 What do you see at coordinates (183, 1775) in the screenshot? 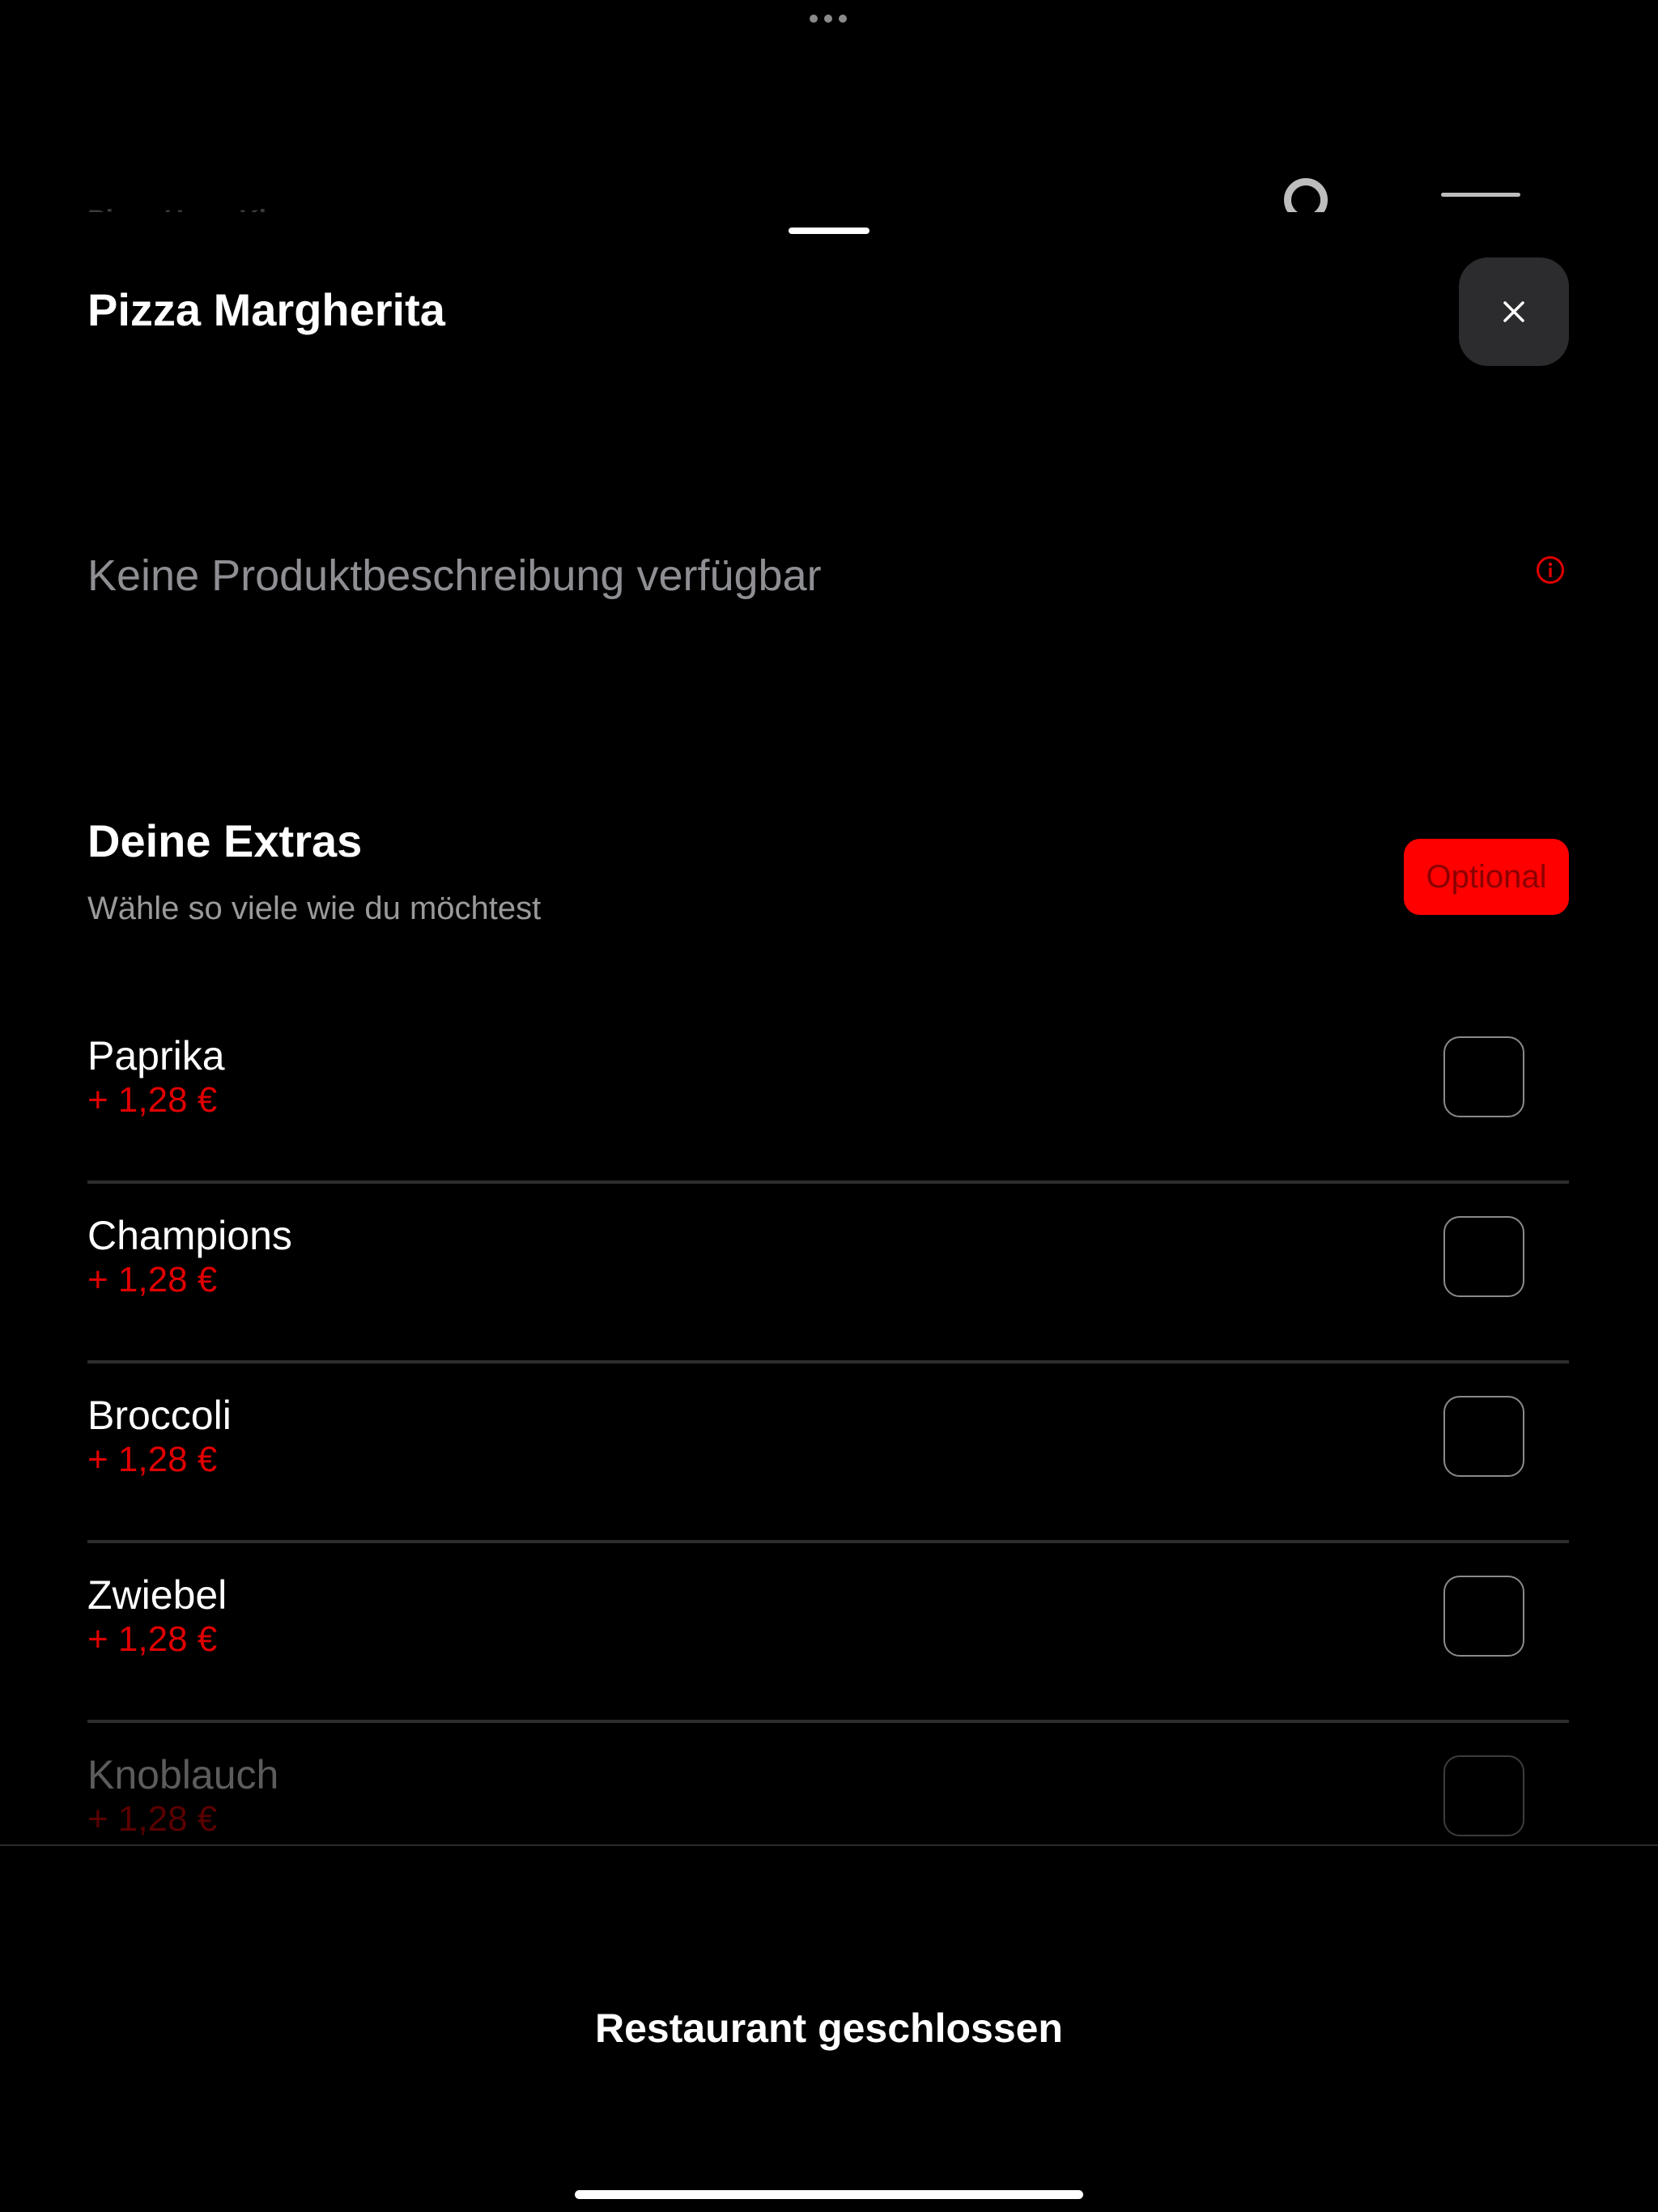
I see `extra-name: Knoblauch` at bounding box center [183, 1775].